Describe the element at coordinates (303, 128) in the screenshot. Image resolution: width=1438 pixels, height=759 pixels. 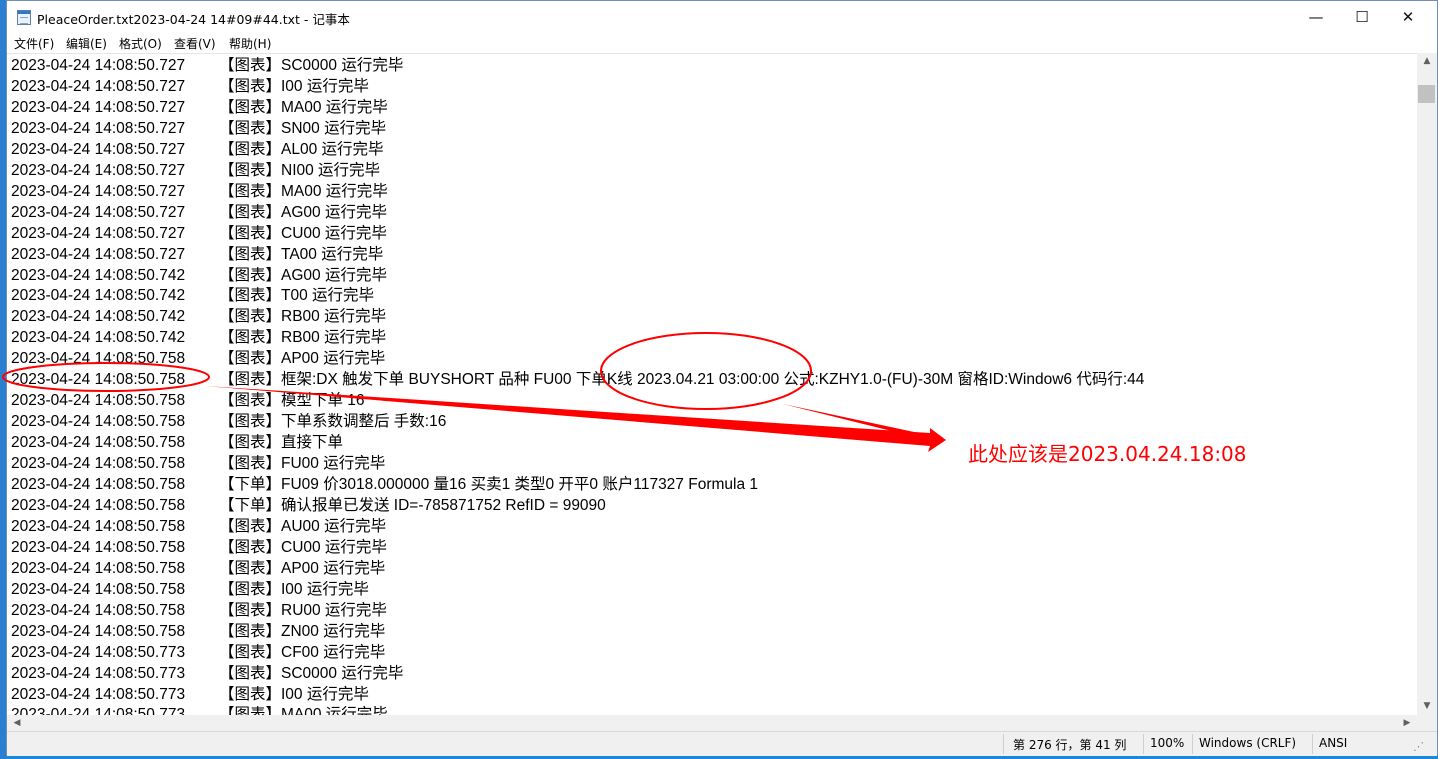
I see `log-message: 【图表】SN00 运行完毕` at that location.